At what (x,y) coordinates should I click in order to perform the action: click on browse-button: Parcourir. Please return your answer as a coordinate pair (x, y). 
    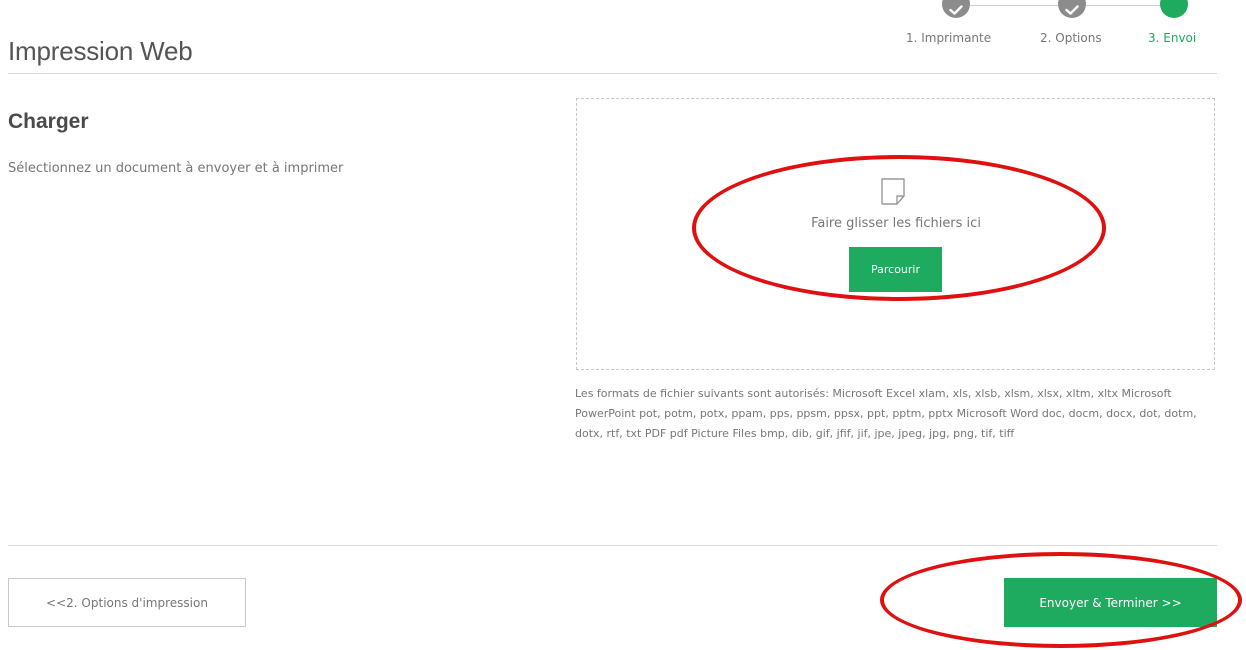
    Looking at the image, I should click on (895, 269).